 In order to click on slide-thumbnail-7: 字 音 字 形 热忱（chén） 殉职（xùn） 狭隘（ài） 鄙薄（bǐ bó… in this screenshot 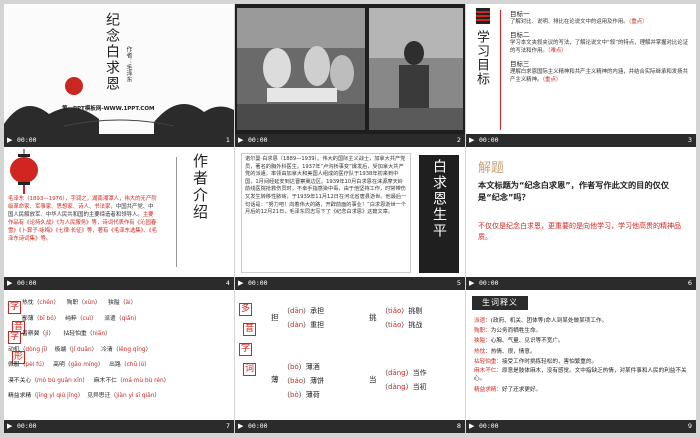, I will do `click(119, 361)`.